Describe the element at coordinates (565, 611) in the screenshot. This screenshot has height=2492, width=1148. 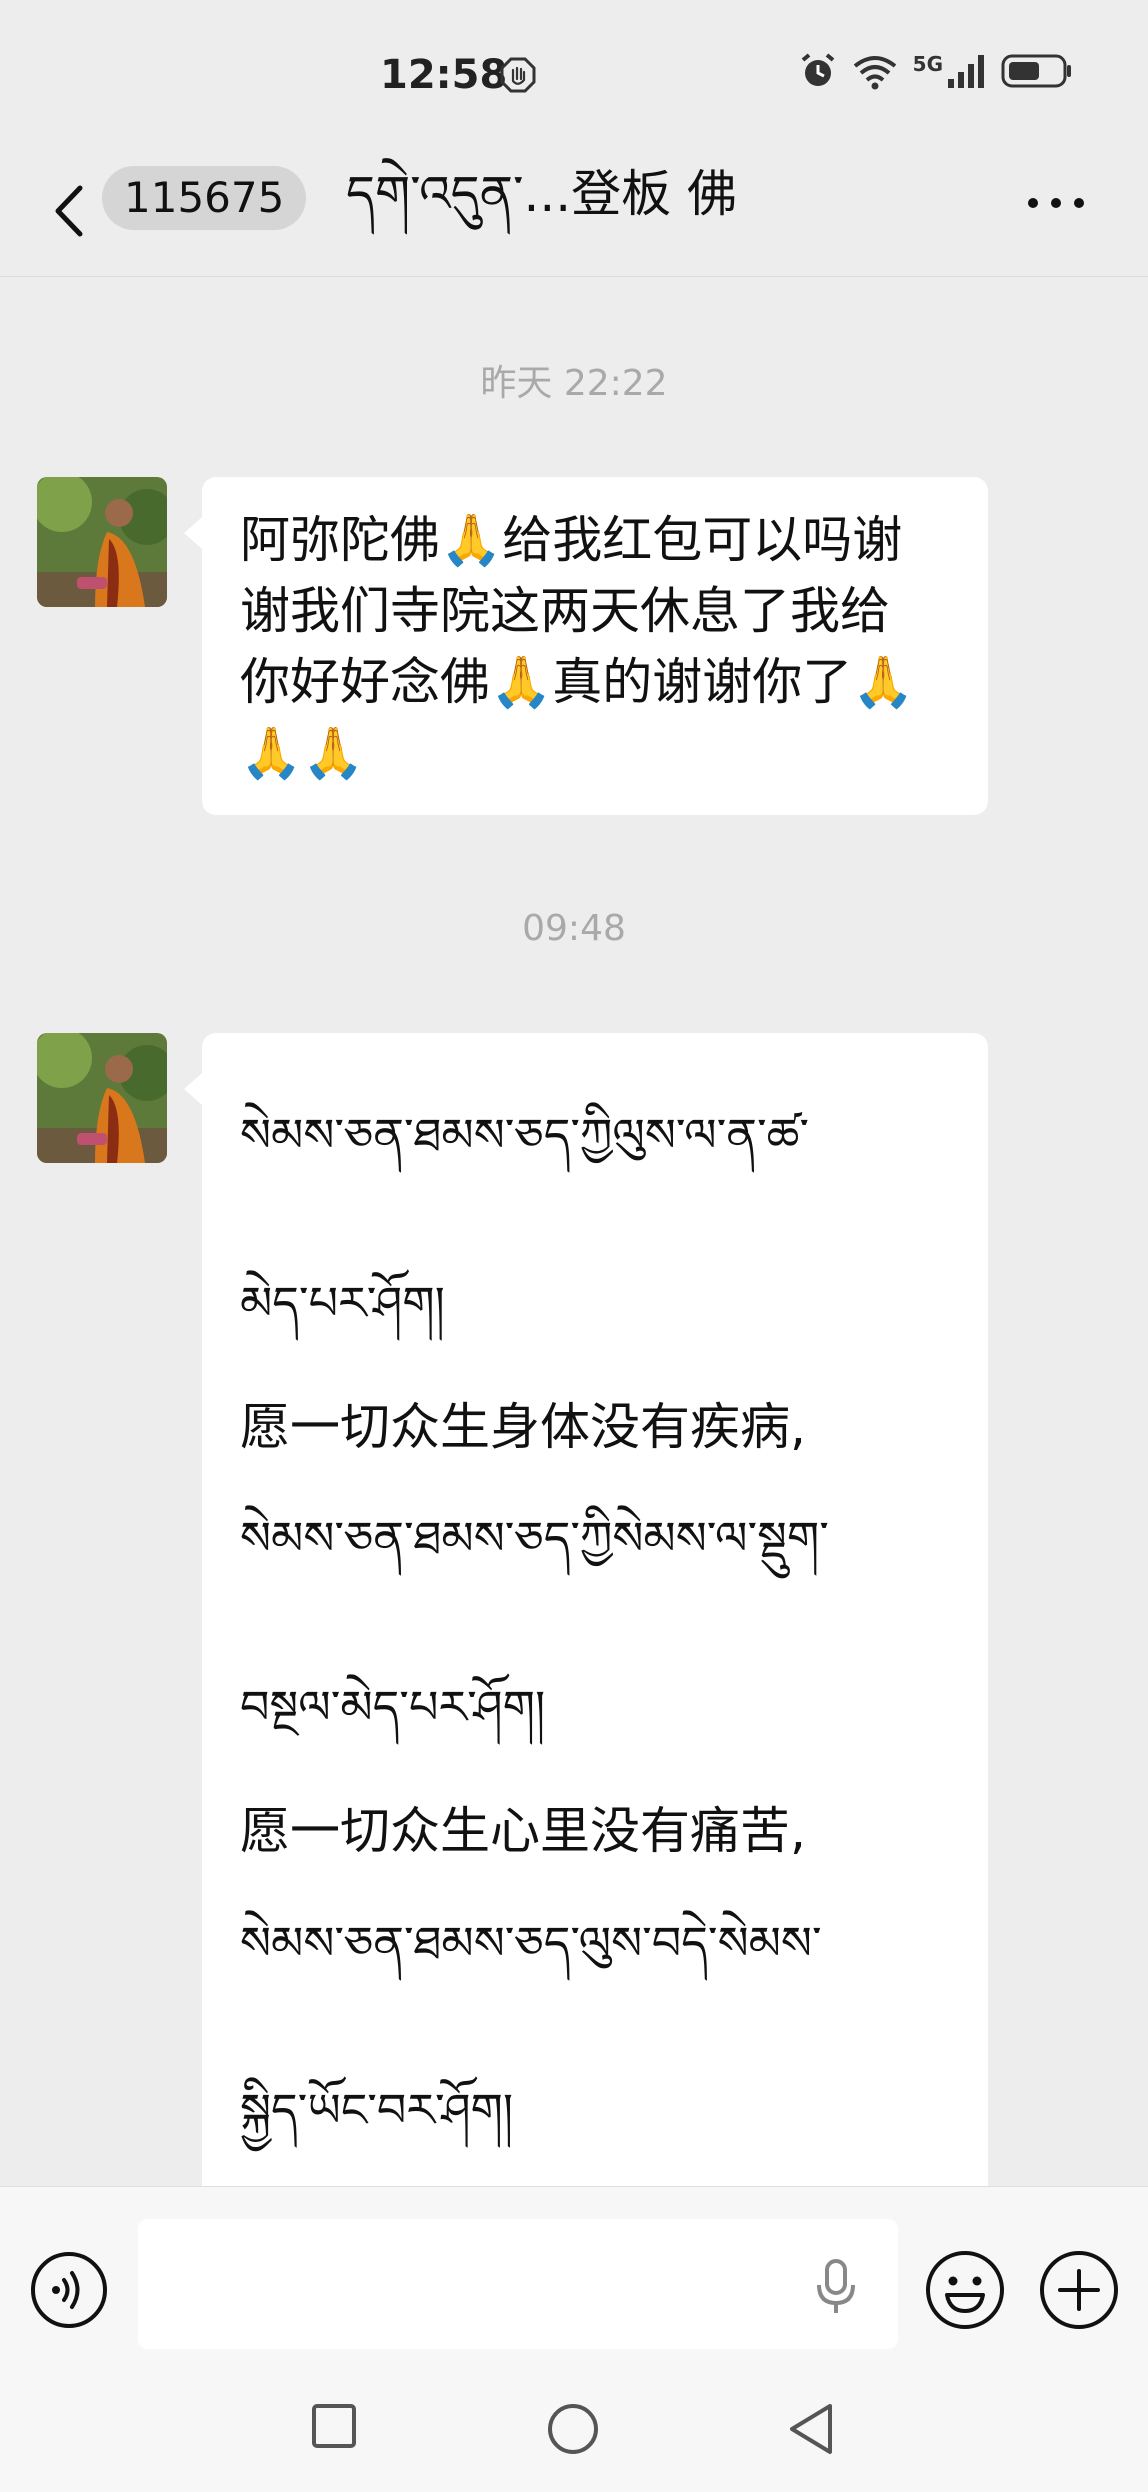
I see `message-line: 谢我们寺院这两天休息了我给` at that location.